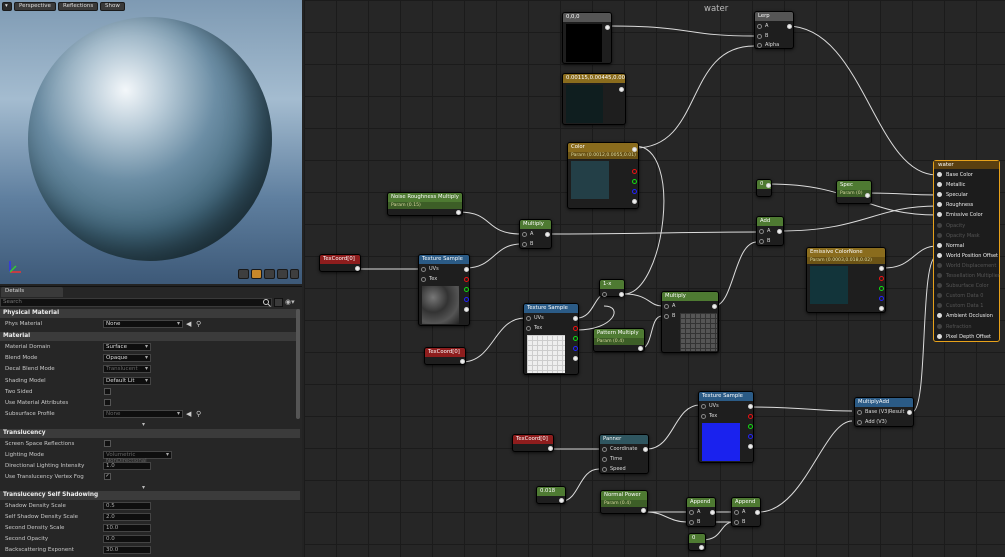 This screenshot has height=557, width=1005. I want to click on node-multiply-1: Multiply A B, so click(535, 234).